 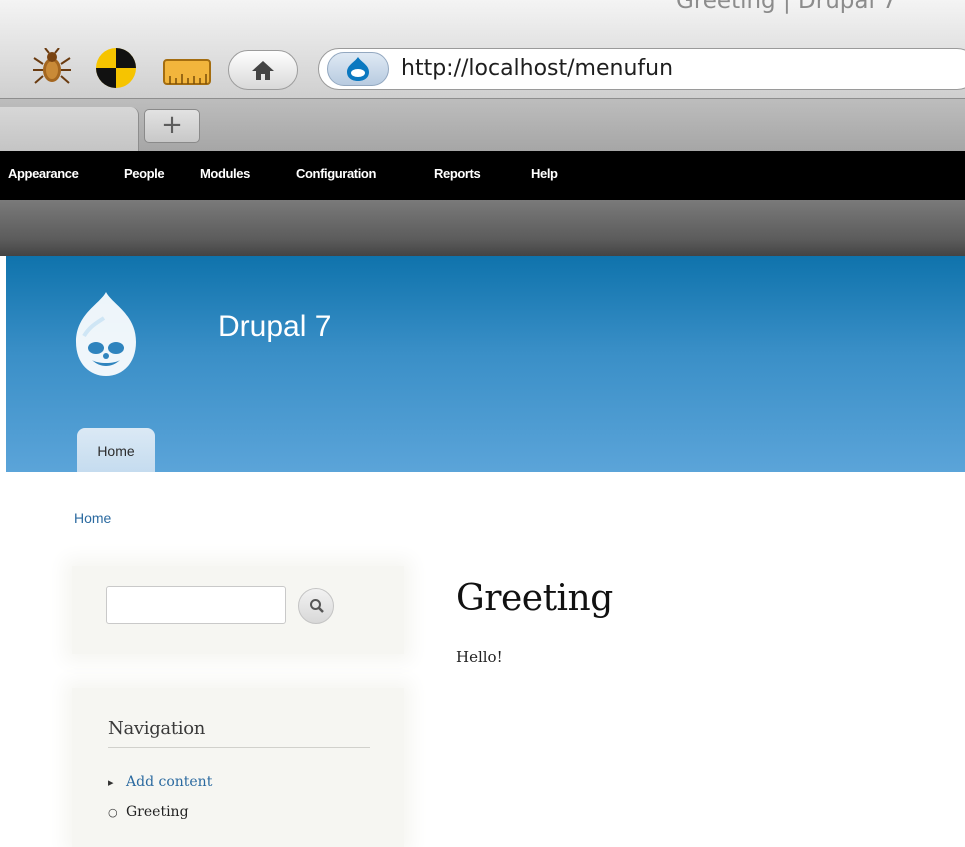 I want to click on magnifier-icon, so click(x=317, y=606).